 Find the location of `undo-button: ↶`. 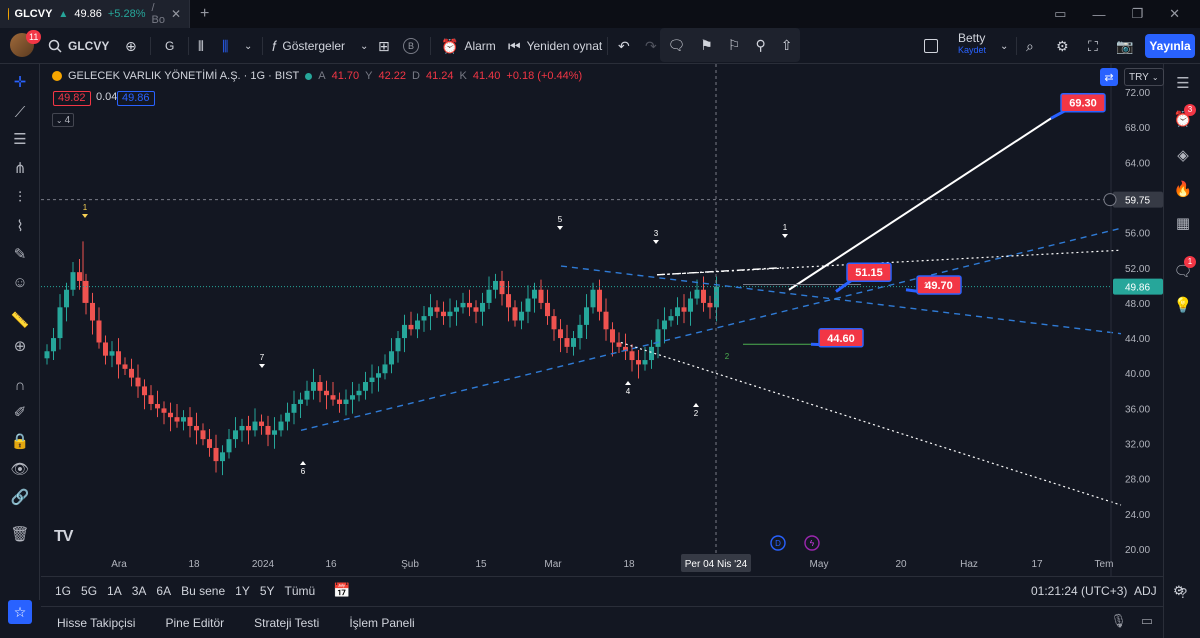

undo-button: ↶ is located at coordinates (624, 46).